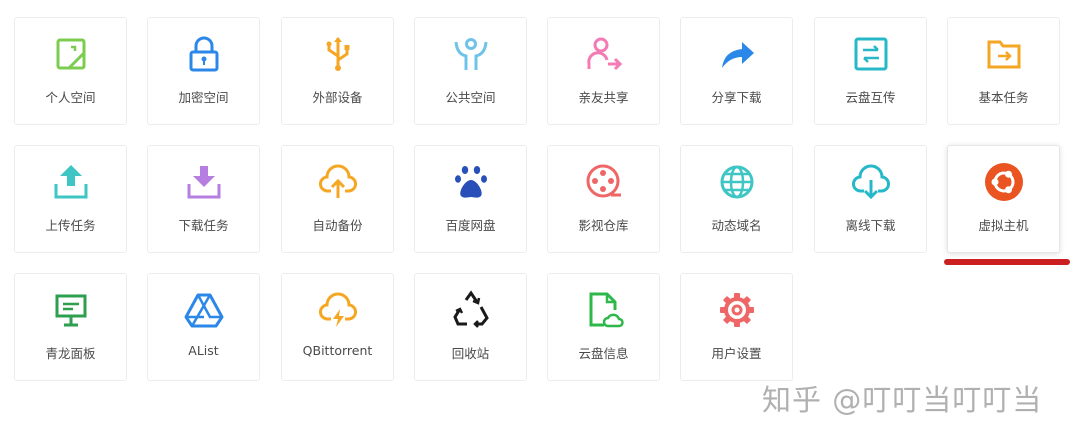  Describe the element at coordinates (736, 353) in the screenshot. I see `tile-label: 用户设置` at that location.